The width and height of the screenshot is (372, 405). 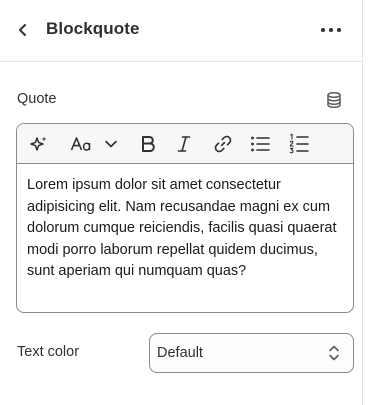 What do you see at coordinates (48, 352) in the screenshot?
I see `text-color-label: Text color` at bounding box center [48, 352].